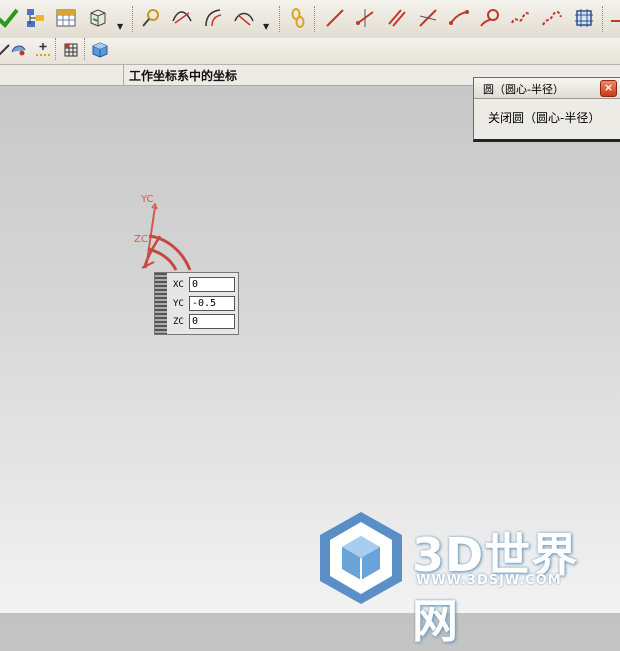  Describe the element at coordinates (71, 50) in the screenshot. I see `grid-icon` at that location.